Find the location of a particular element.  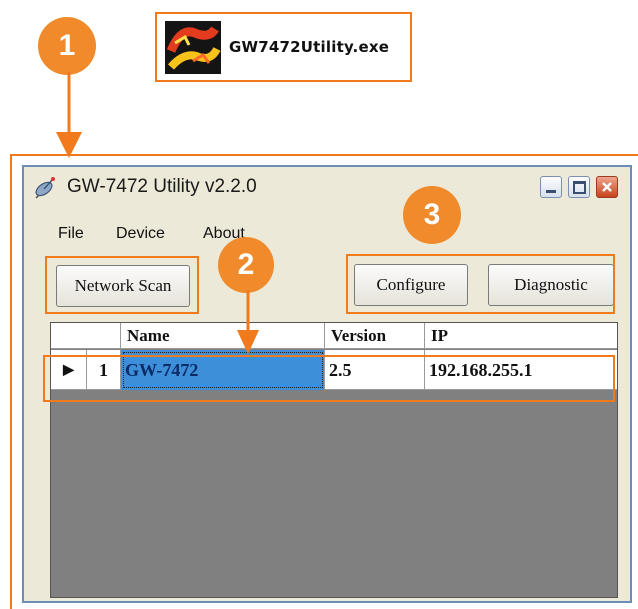

callout-2-arrow is located at coordinates (248, 322).